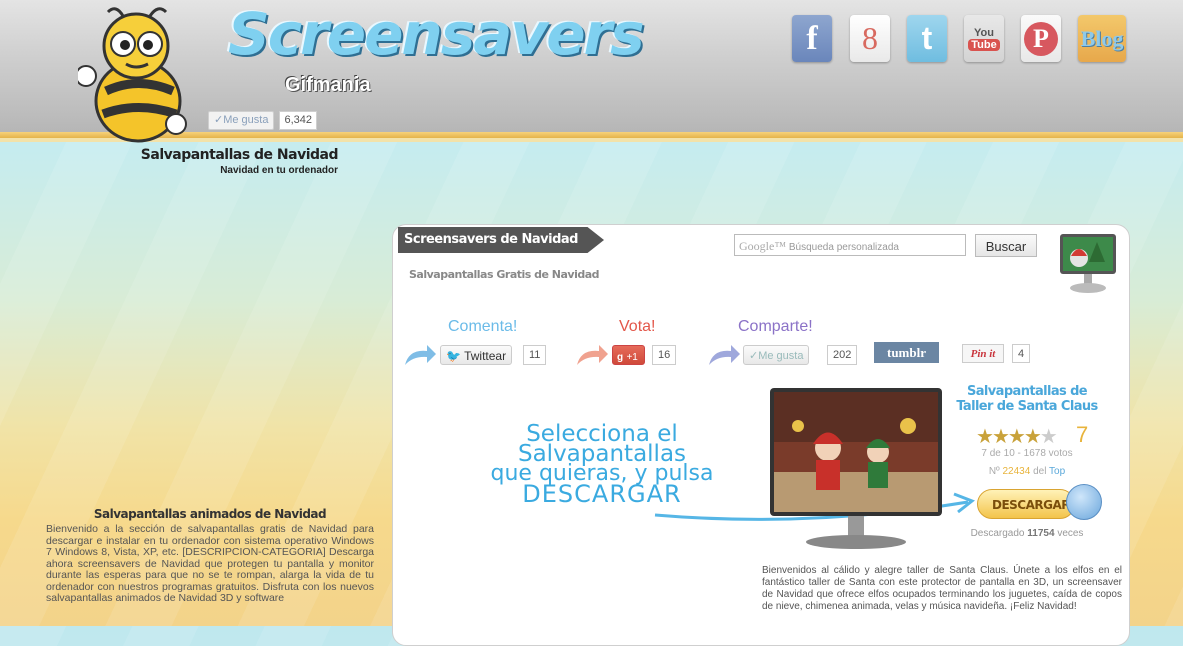 Image resolution: width=1183 pixels, height=646 pixels. I want to click on panel-tab-title: Screensavers de Navidad, so click(501, 240).